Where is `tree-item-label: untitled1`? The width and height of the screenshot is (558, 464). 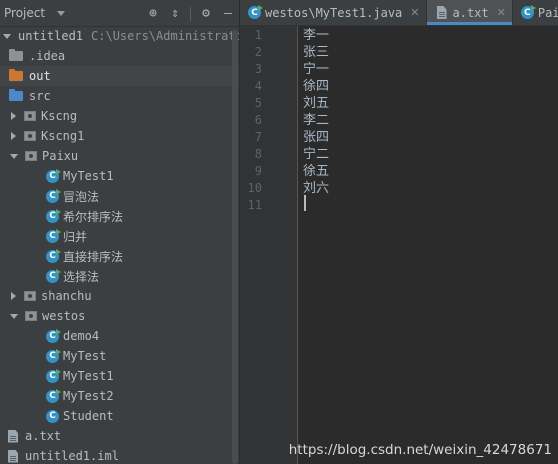
tree-item-label: untitled1 is located at coordinates (51, 36).